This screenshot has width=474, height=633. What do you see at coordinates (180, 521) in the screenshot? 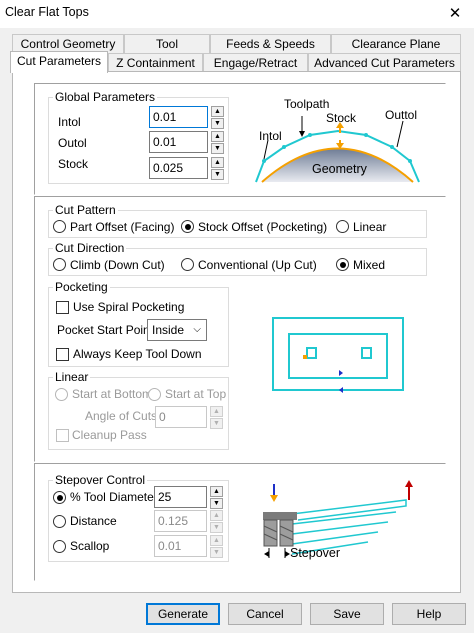
I see `distance-input: 0.125` at bounding box center [180, 521].